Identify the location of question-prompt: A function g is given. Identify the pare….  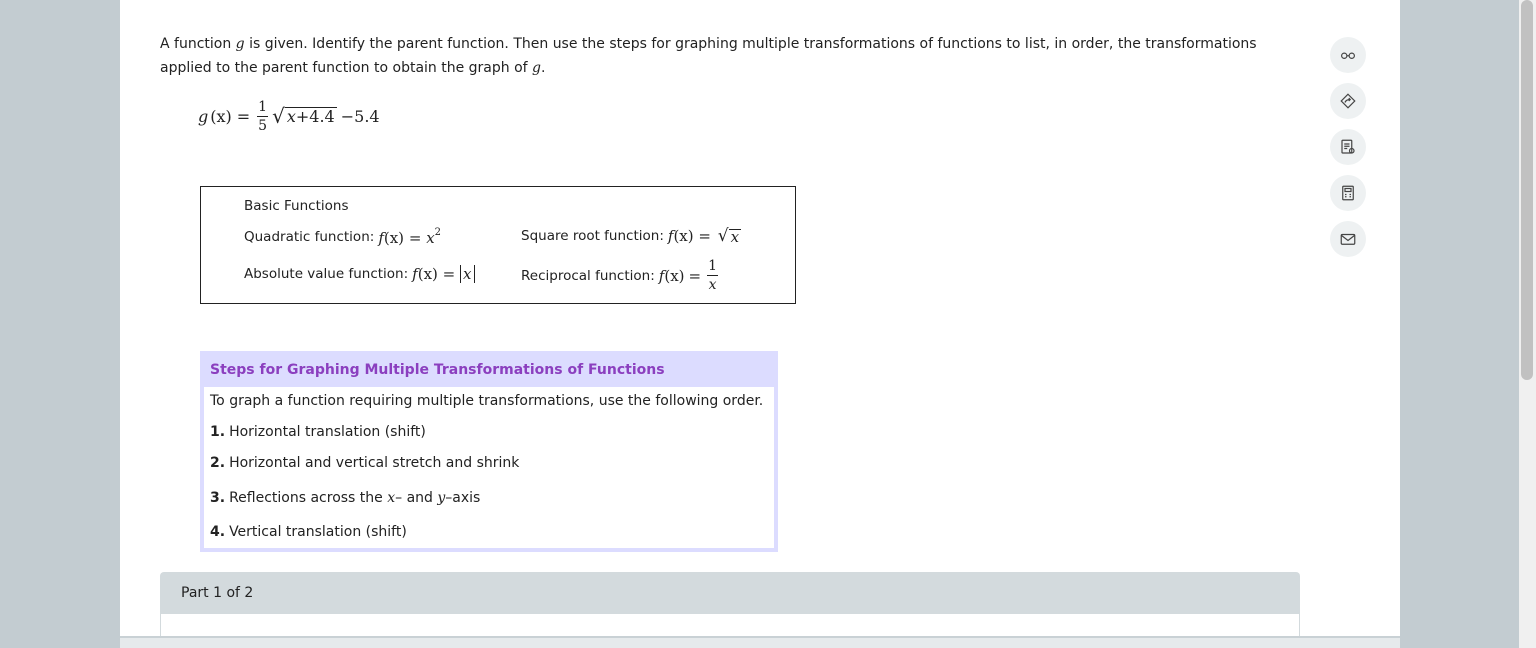
(720, 56).